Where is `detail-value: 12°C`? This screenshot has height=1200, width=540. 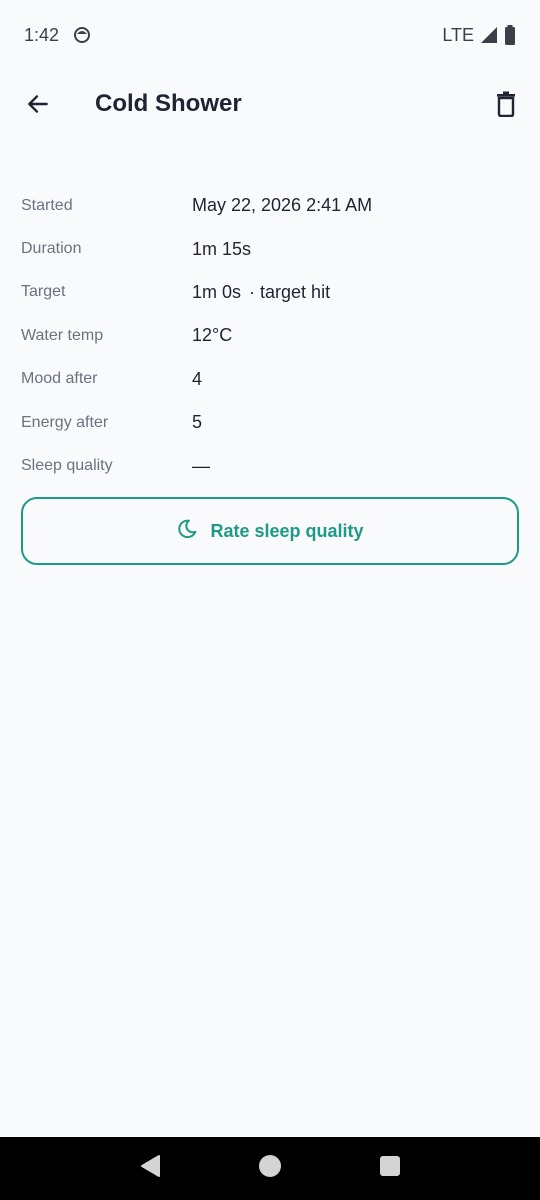 detail-value: 12°C is located at coordinates (212, 335).